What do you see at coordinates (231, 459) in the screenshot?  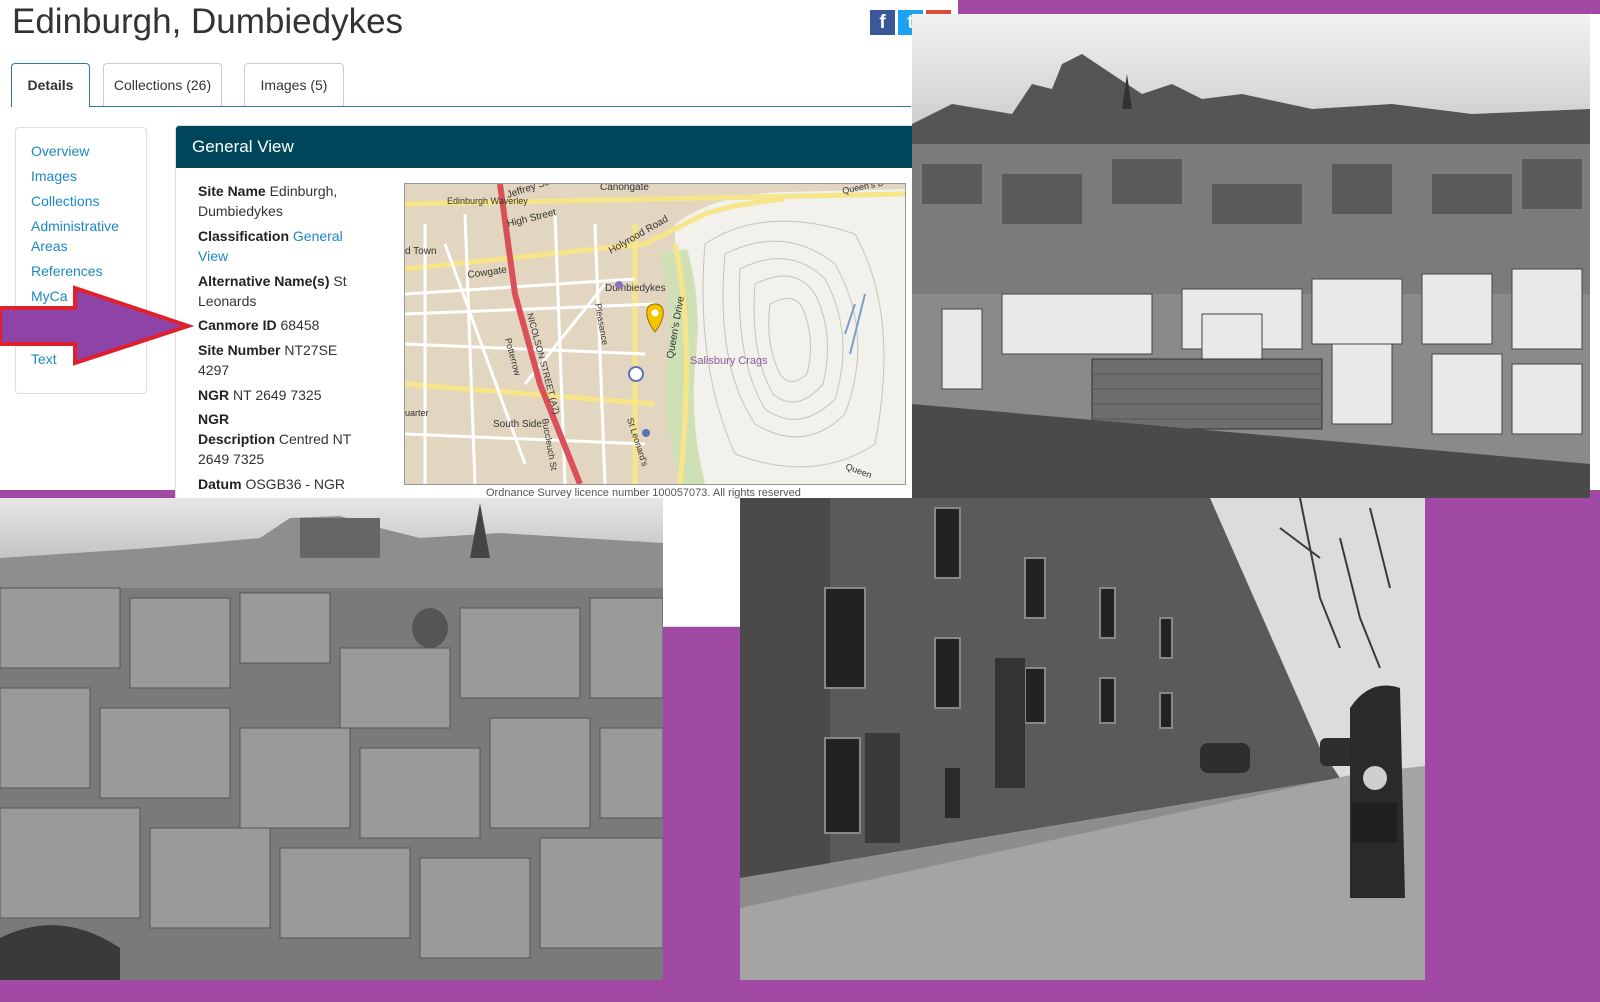 I see `ngr-description-value-line2: 2649 7325` at bounding box center [231, 459].